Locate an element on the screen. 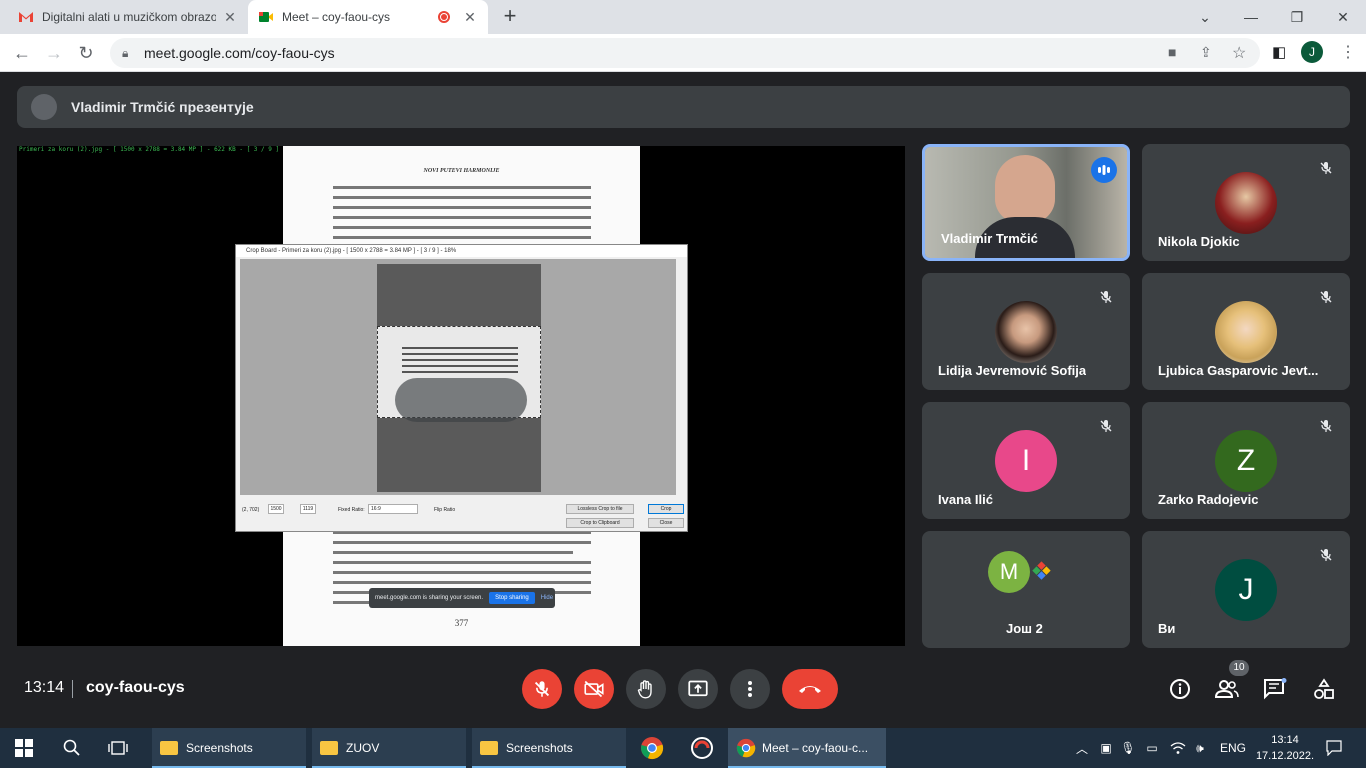 Image resolution: width=1366 pixels, height=768 pixels. participant-tile-nikola: Nikola Djokic is located at coordinates (1246, 202).